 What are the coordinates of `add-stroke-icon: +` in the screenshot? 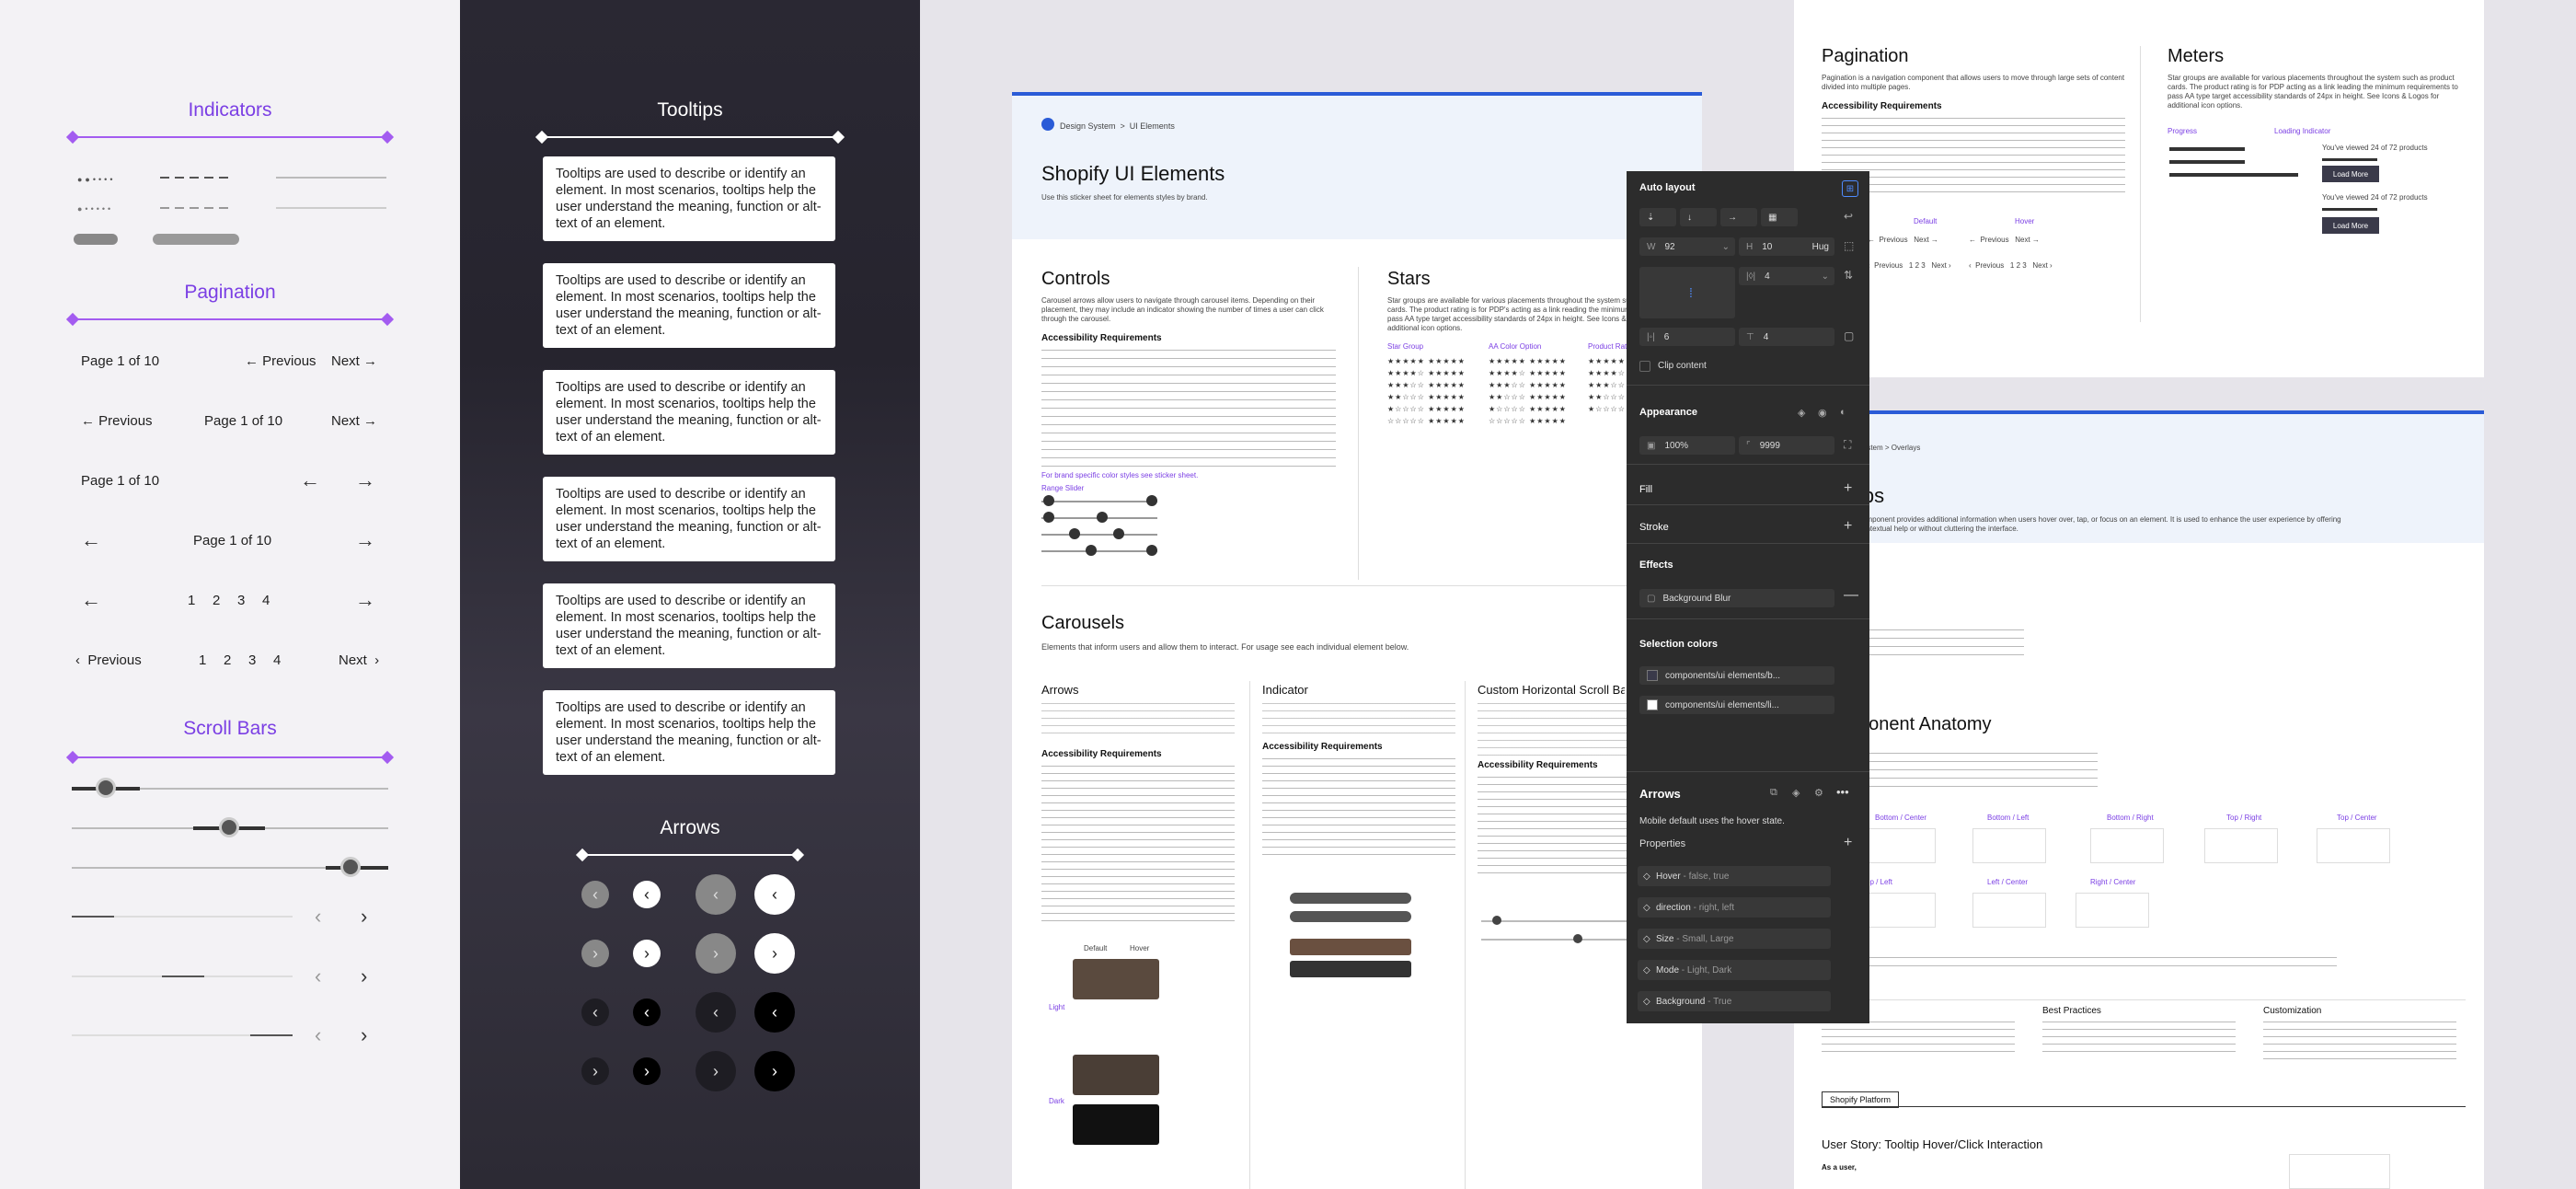 It's located at (1848, 526).